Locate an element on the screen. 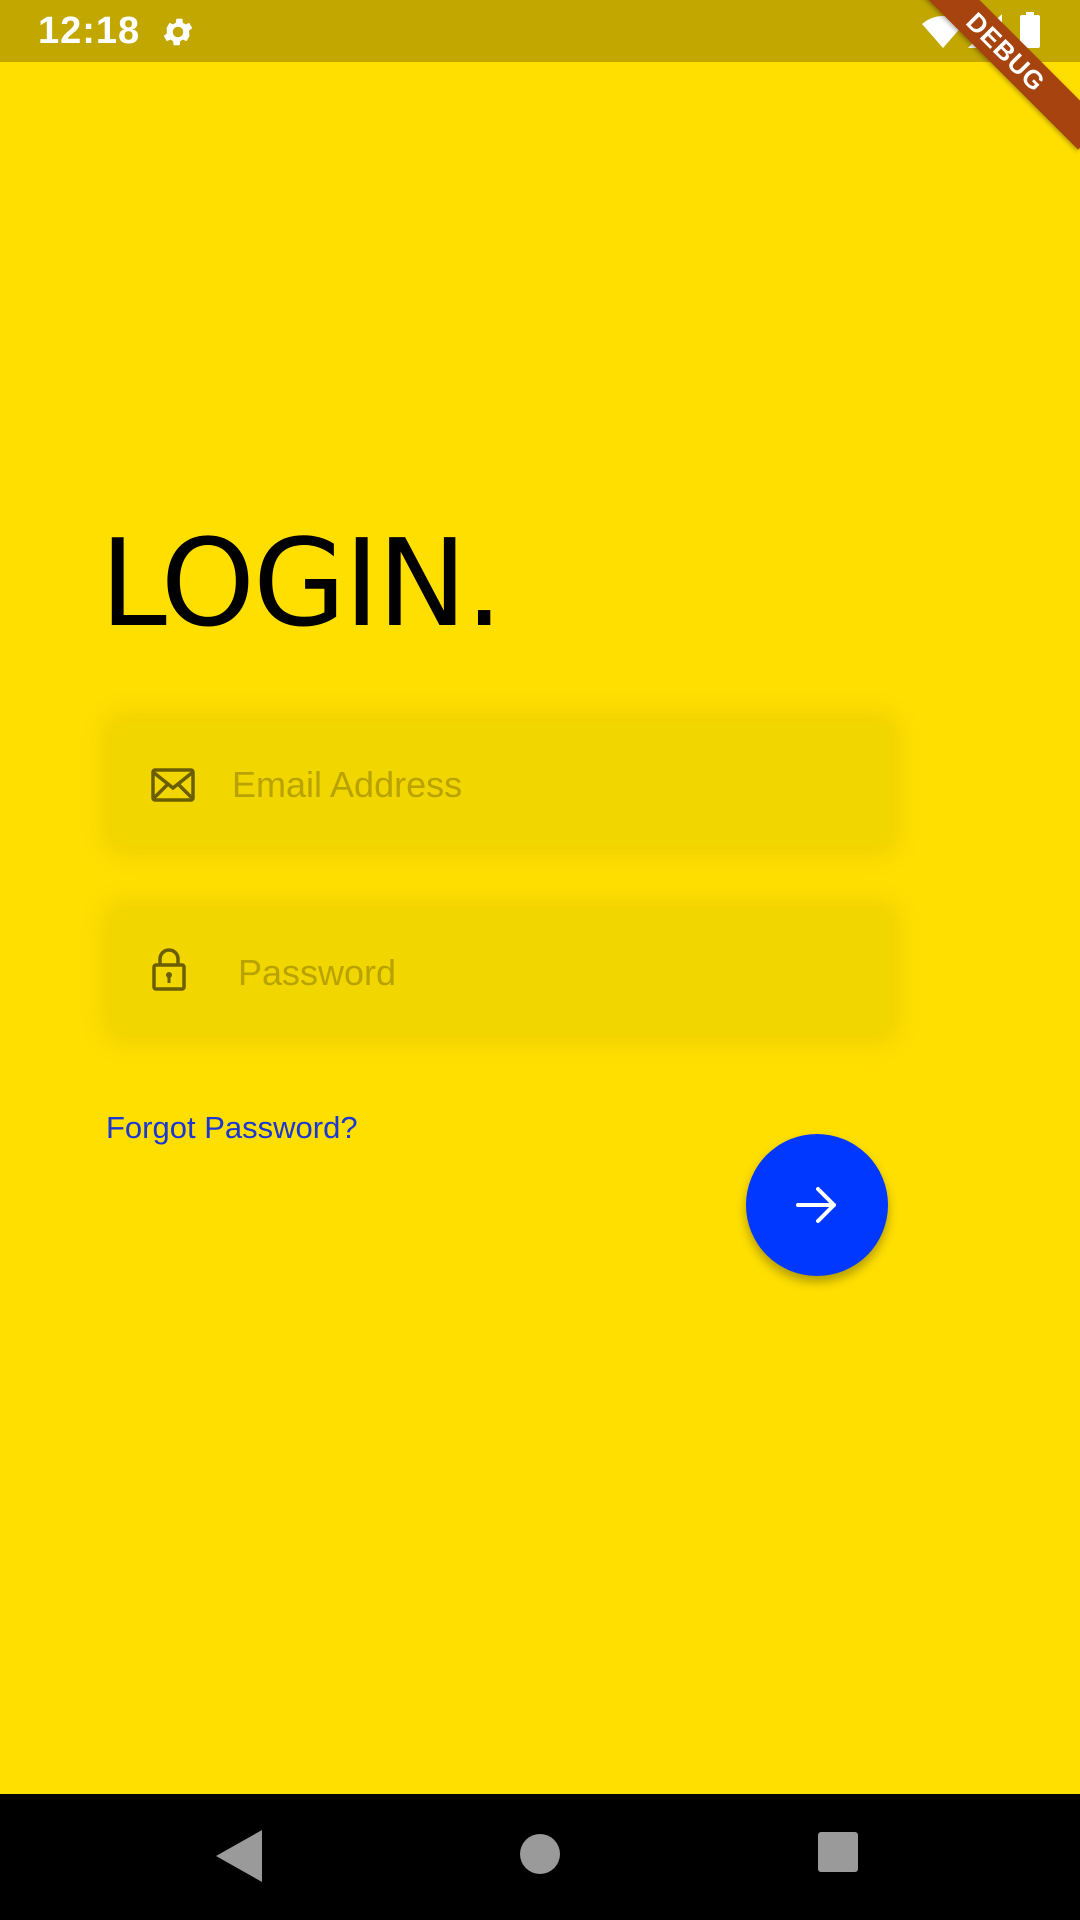  password-field is located at coordinates (501, 972).